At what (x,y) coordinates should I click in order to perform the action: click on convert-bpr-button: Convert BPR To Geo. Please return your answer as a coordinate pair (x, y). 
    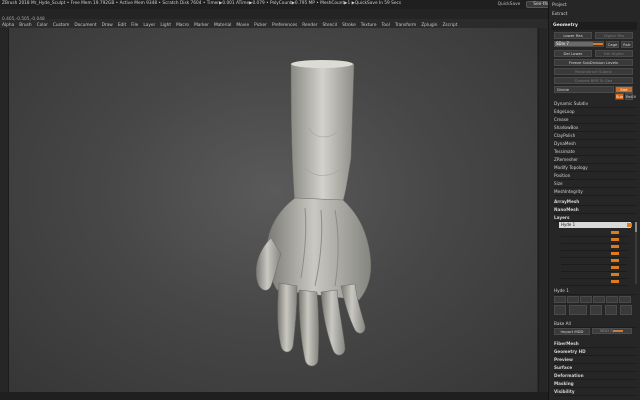
    Looking at the image, I should click on (593, 80).